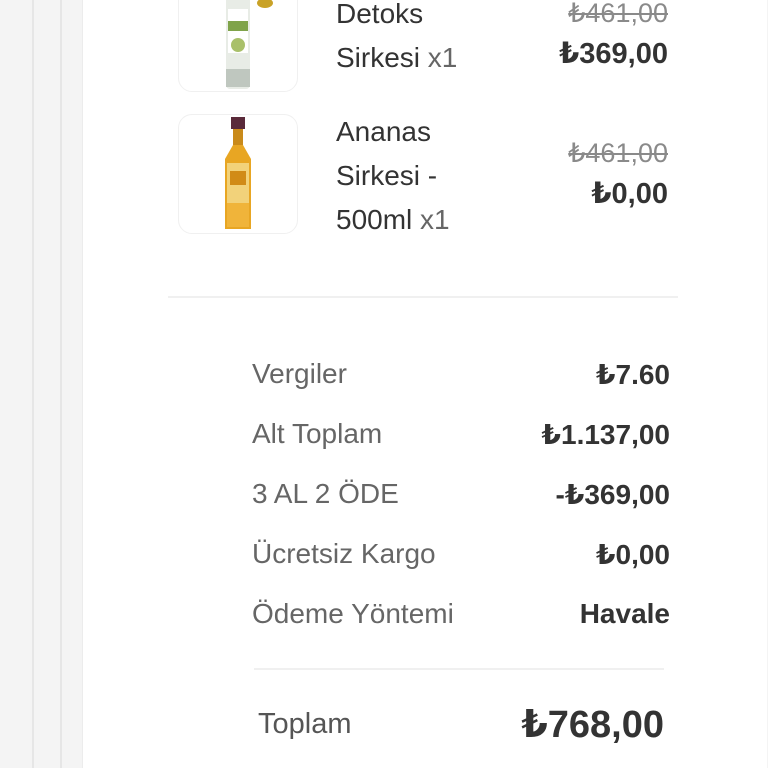 The image size is (768, 768). What do you see at coordinates (613, 54) in the screenshot?
I see `discounted-price: ₺369,00` at bounding box center [613, 54].